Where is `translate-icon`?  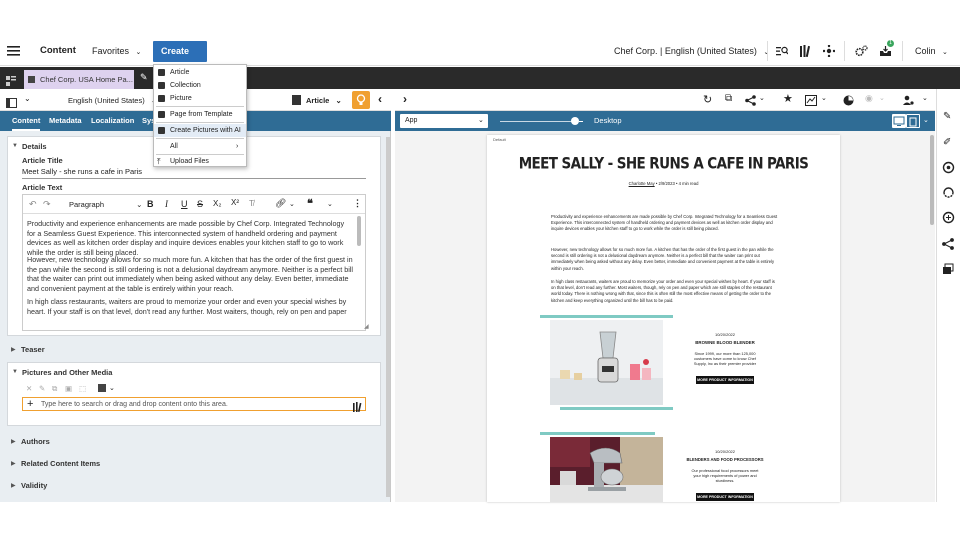 translate-icon is located at coordinates (948, 220).